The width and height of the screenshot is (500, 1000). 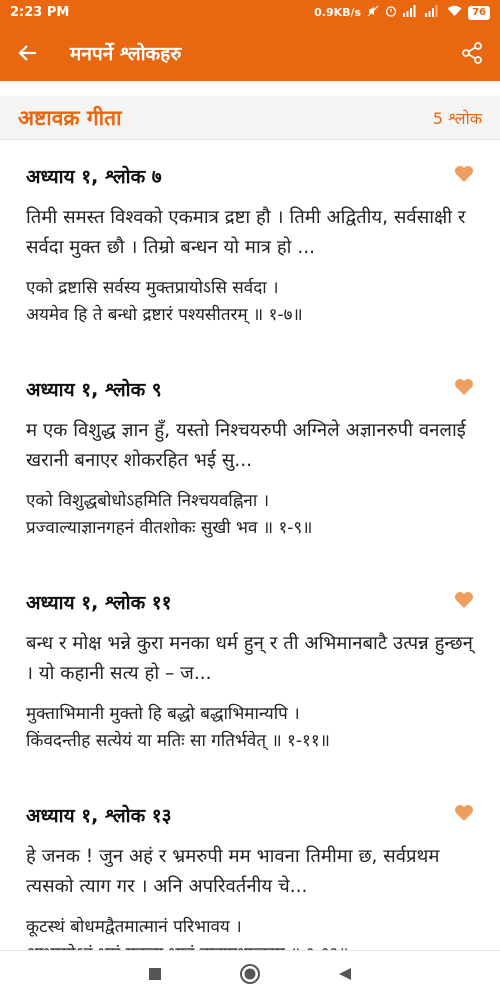 What do you see at coordinates (99, 816) in the screenshot?
I see `verse-title: अध्याय १, श्लोक १३` at bounding box center [99, 816].